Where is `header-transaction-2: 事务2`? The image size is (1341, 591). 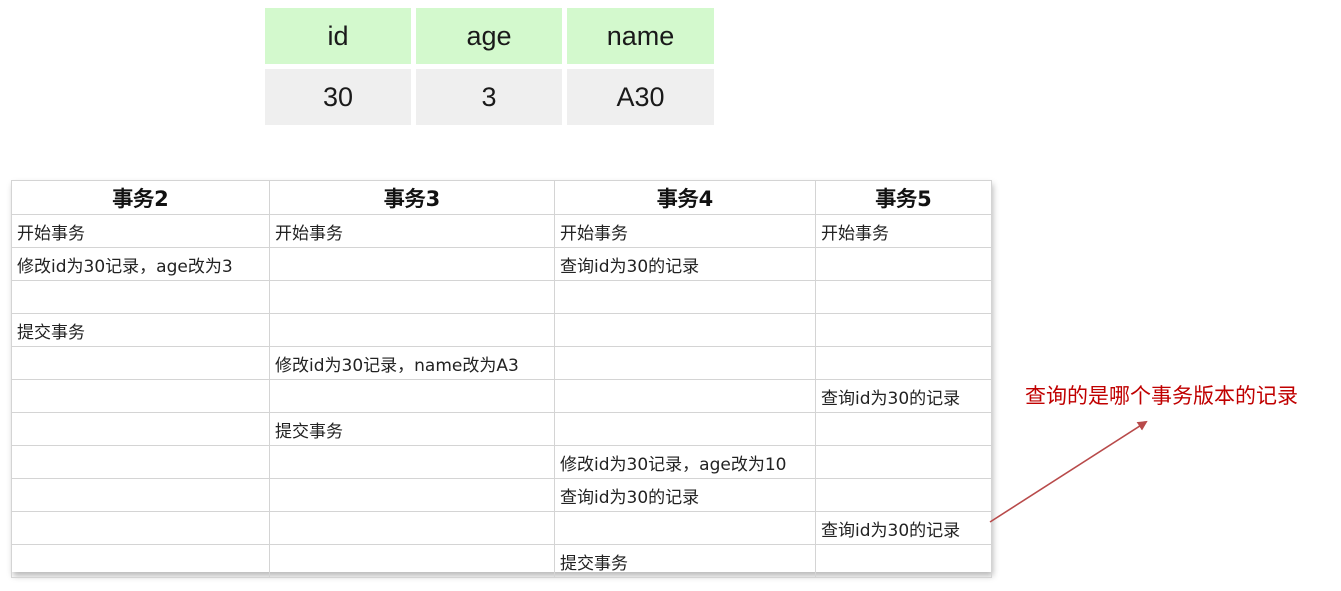
header-transaction-2: 事务2 is located at coordinates (140, 197).